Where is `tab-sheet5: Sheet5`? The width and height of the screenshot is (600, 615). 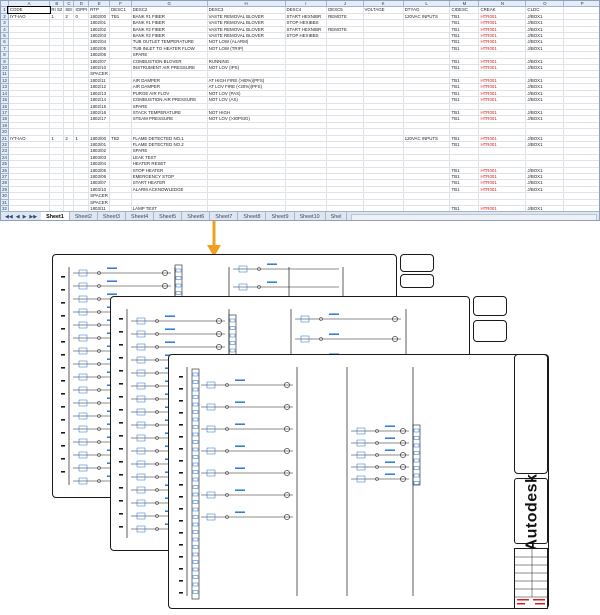 tab-sheet5: Sheet5 is located at coordinates (168, 216).